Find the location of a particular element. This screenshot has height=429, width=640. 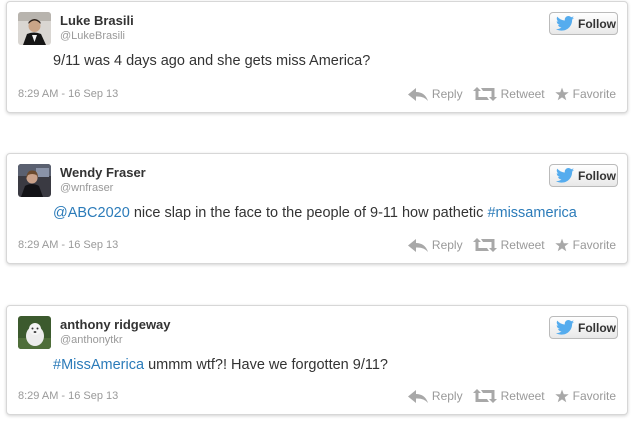

user-handle: @anthonytkr is located at coordinates (91, 340).